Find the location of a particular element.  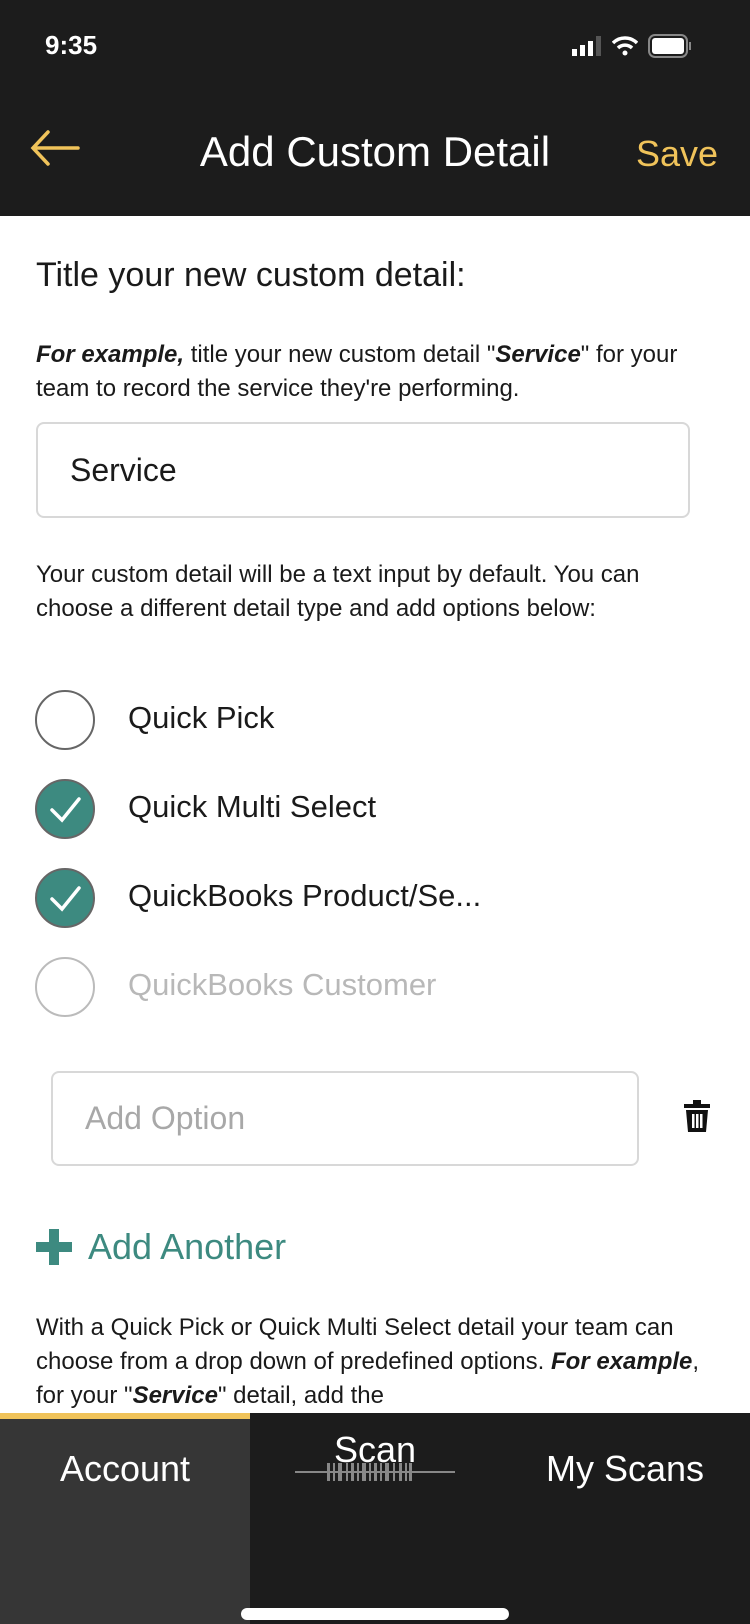

example-service: Service is located at coordinates (538, 354).